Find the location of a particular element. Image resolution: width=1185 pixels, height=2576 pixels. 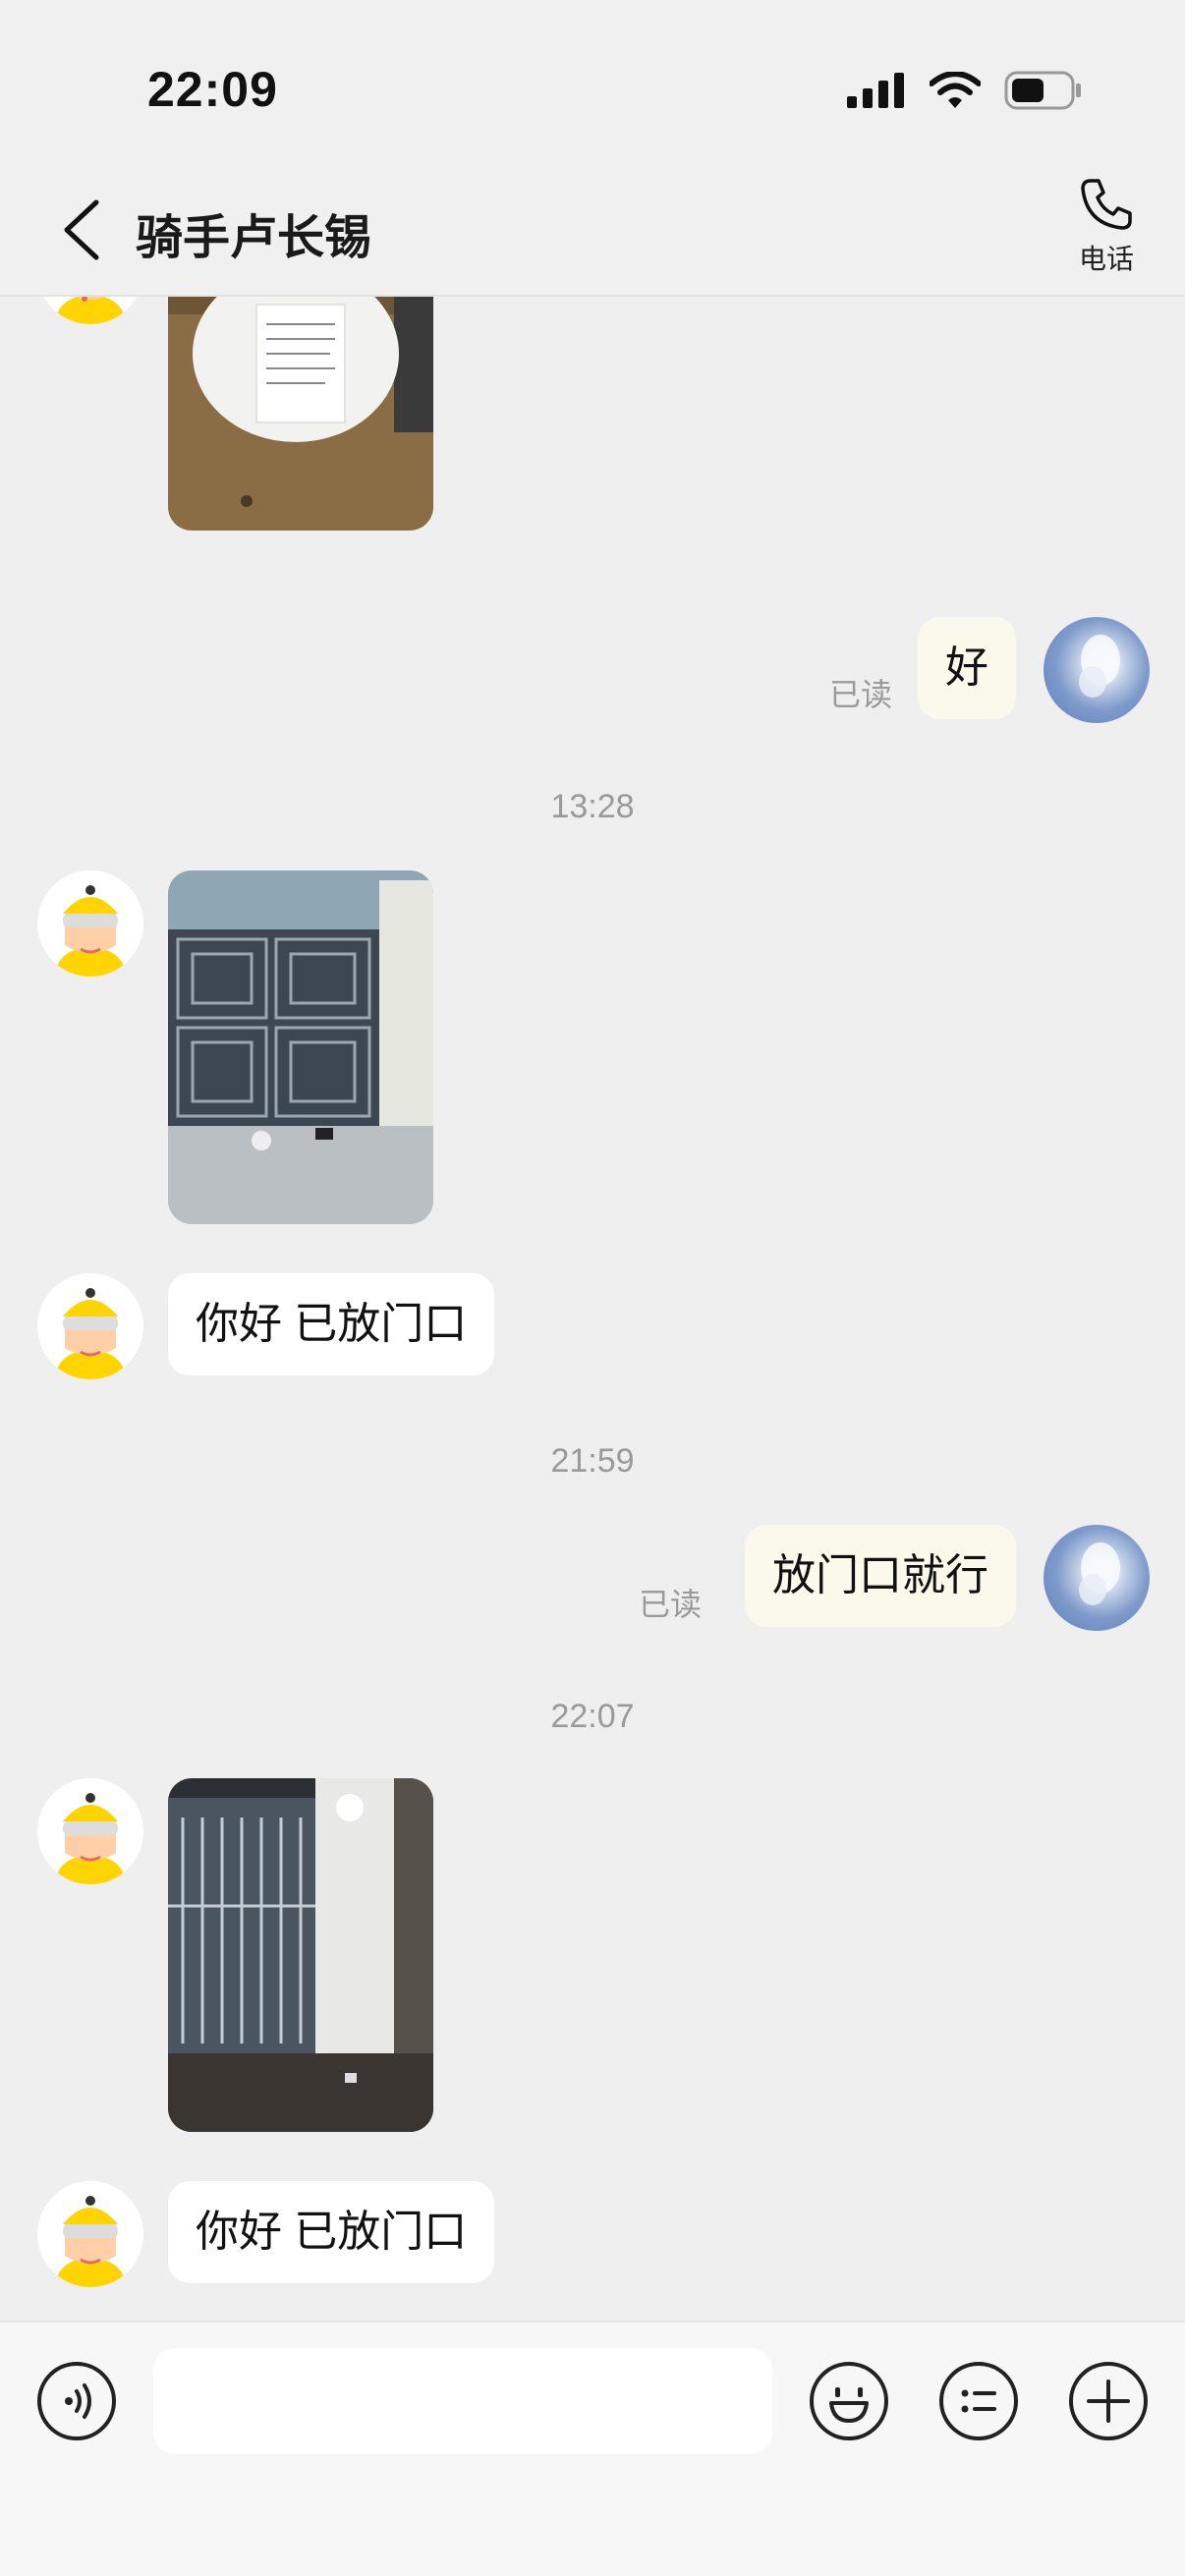

status-bar: 22:09 is located at coordinates (592, 78).